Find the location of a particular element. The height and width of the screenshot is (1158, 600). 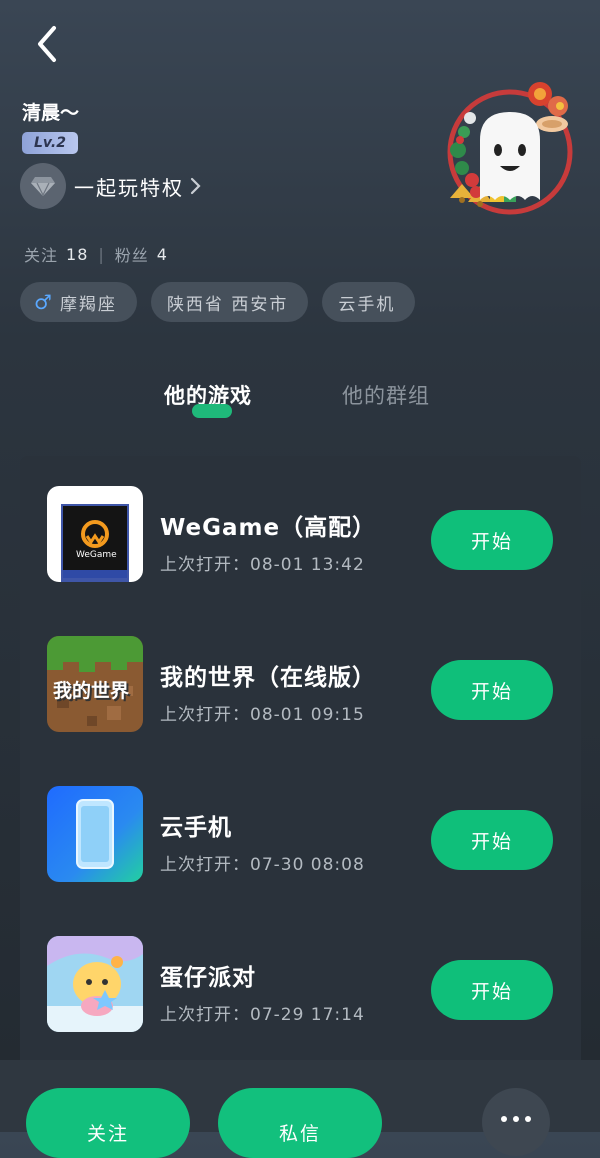

location-tag: 陕西省 西安市 is located at coordinates (229, 302).